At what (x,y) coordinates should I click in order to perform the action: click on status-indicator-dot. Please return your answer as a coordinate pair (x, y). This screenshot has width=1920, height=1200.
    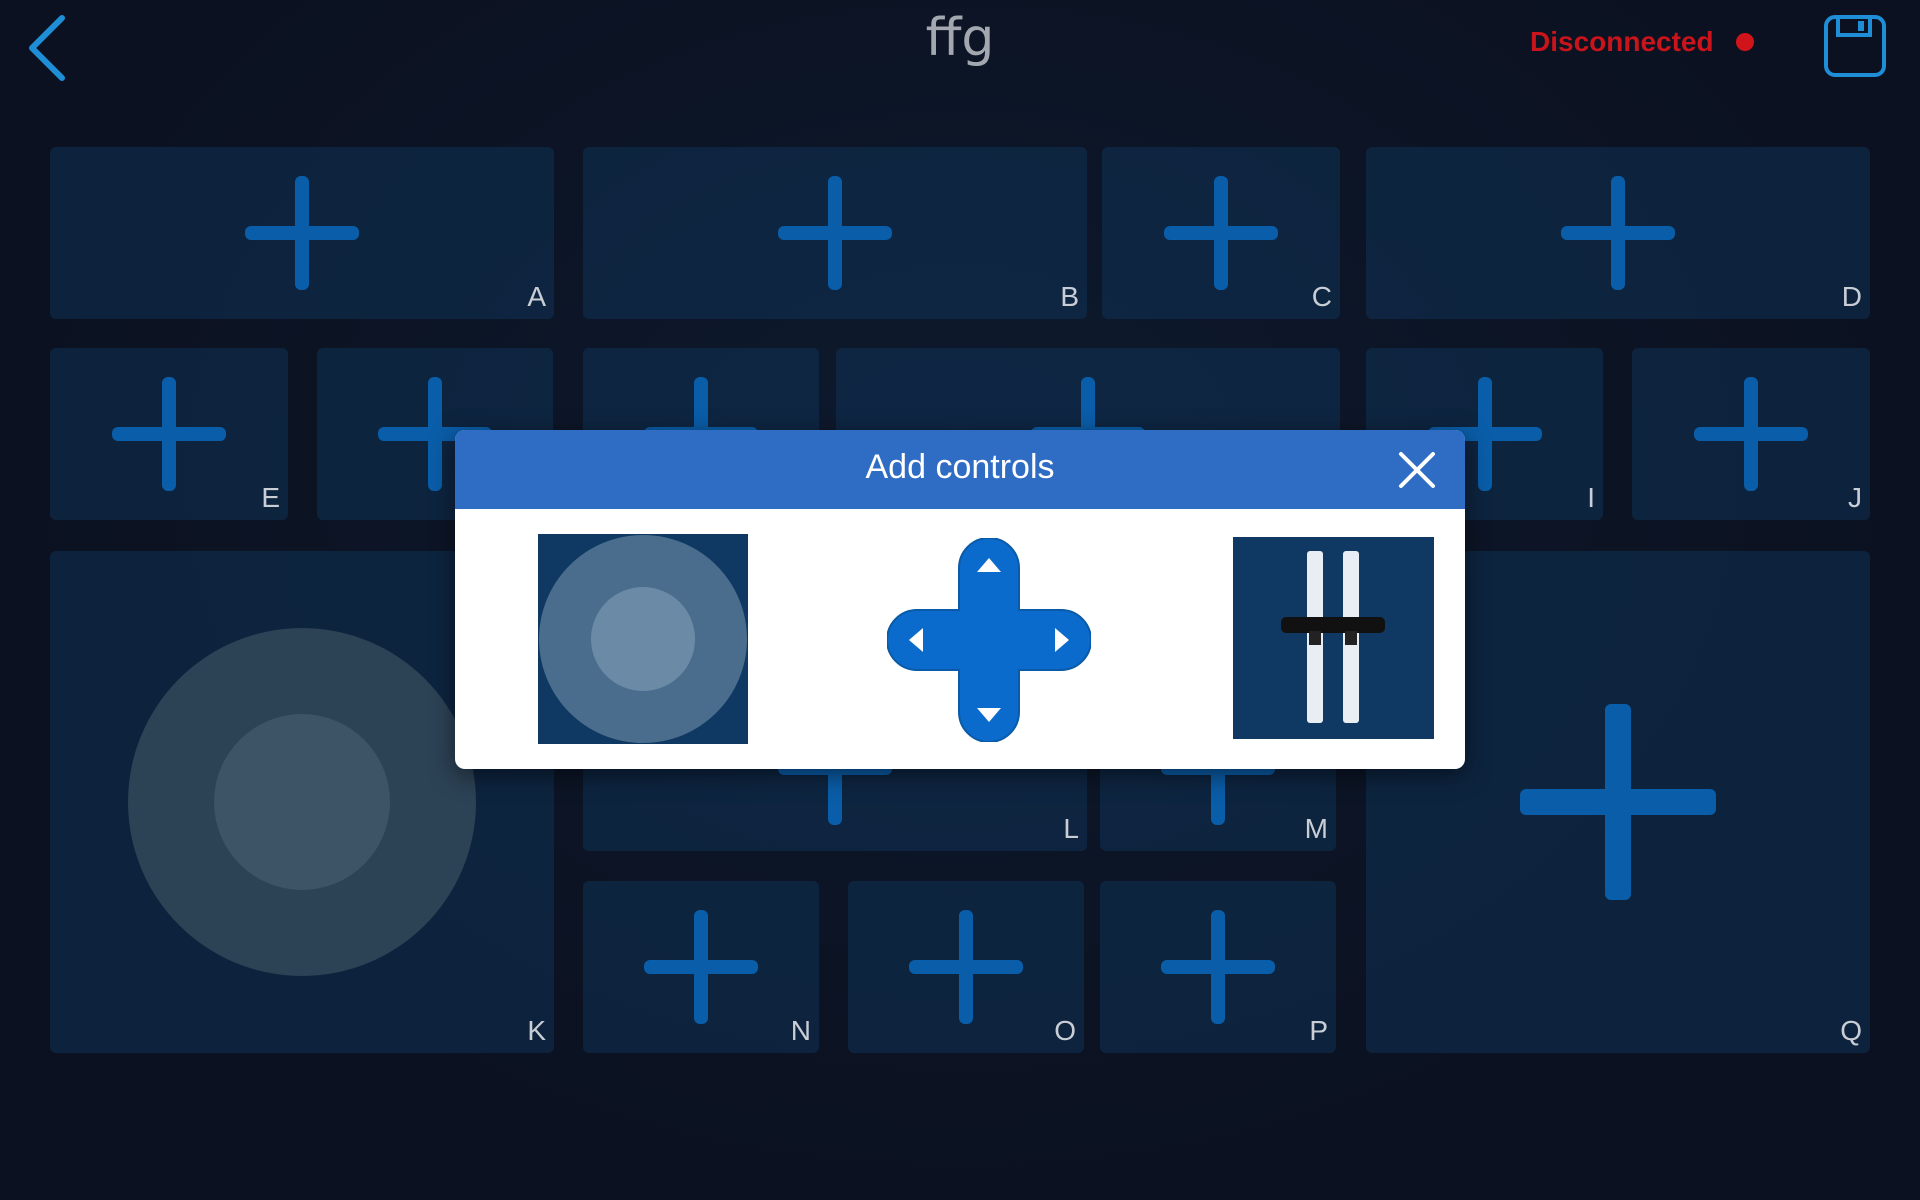
    Looking at the image, I should click on (1744, 42).